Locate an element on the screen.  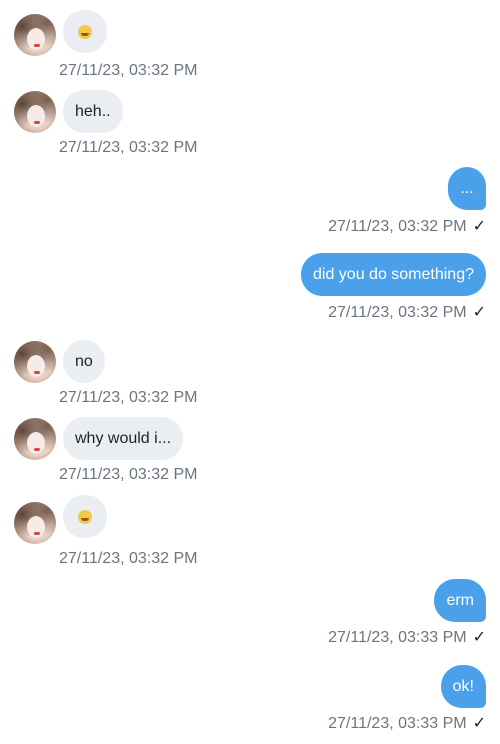
message-text: did you do something? is located at coordinates (393, 274).